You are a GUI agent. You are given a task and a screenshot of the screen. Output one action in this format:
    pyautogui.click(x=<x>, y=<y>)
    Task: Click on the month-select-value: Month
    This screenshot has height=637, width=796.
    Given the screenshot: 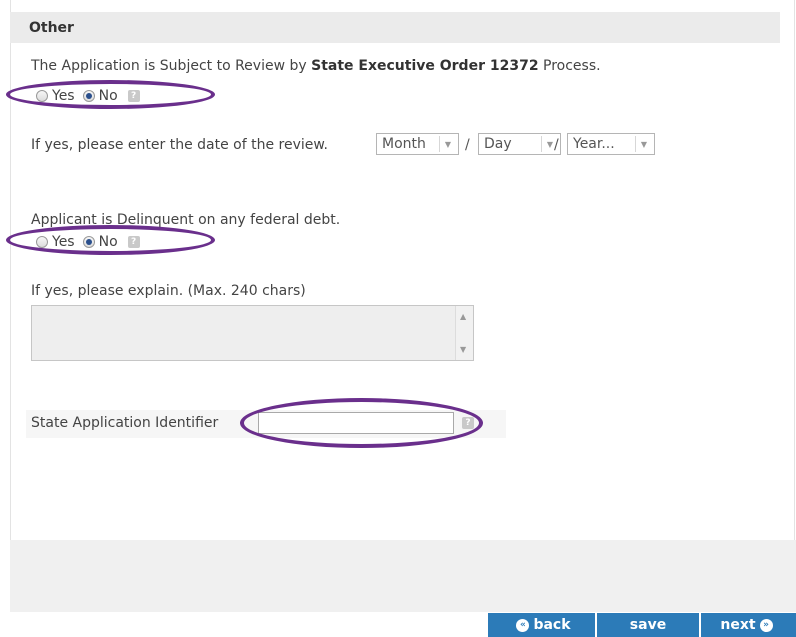 What is the action you would take?
    pyautogui.click(x=404, y=144)
    